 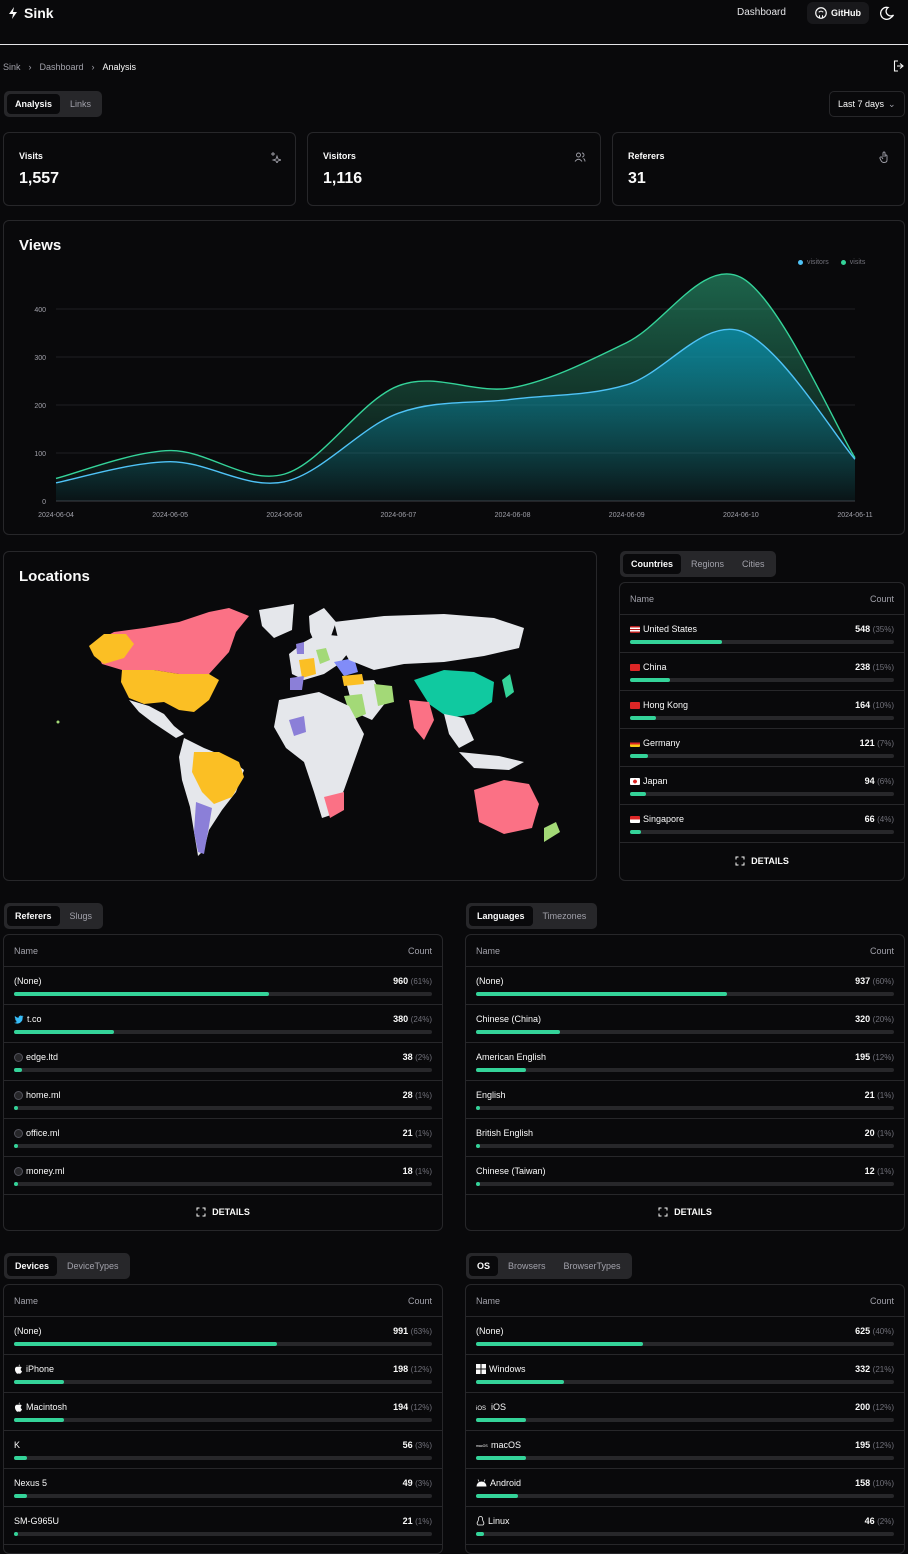 I want to click on table-row: Chinese (Taiwan) 12 (1%), so click(x=685, y=1176).